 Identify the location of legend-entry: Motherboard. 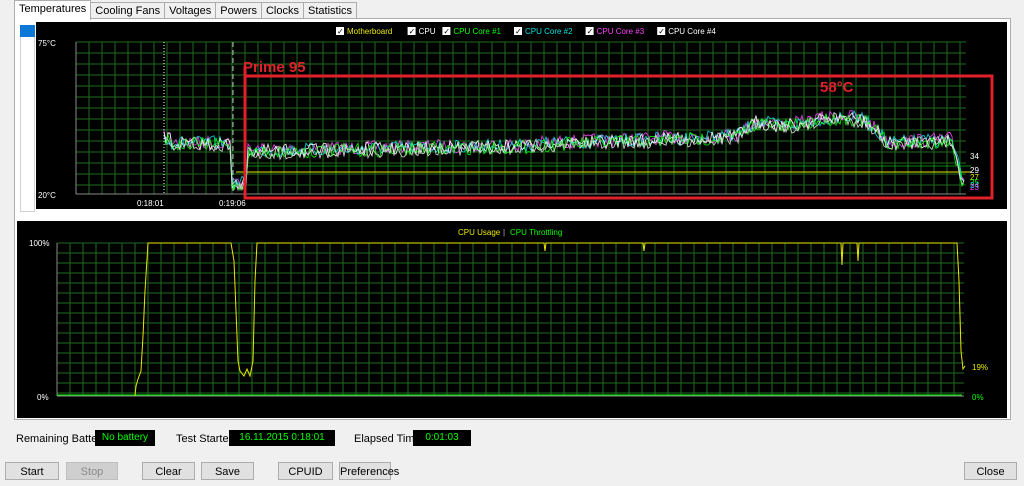
(369, 31).